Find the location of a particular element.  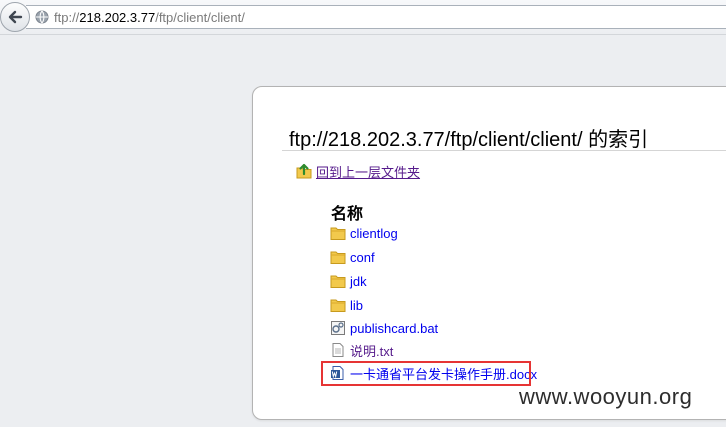

folder-entry-conf: conf is located at coordinates (352, 257).